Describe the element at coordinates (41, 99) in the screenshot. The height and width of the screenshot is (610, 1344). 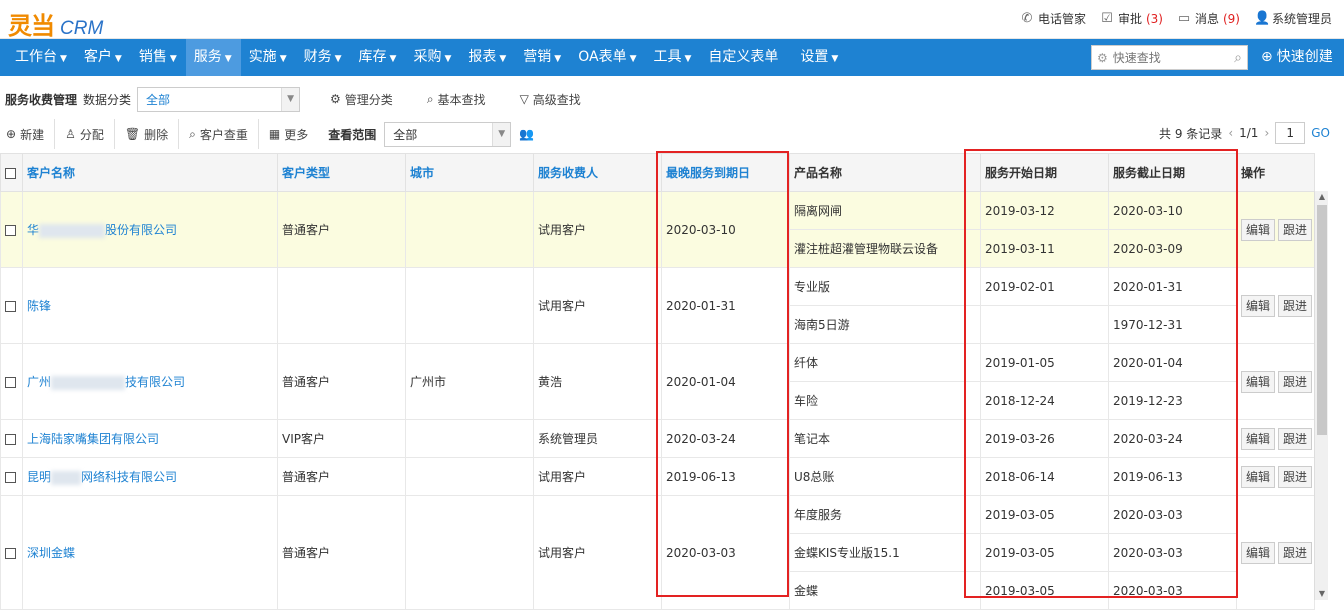
I see `page-title: 服务收费管理` at that location.